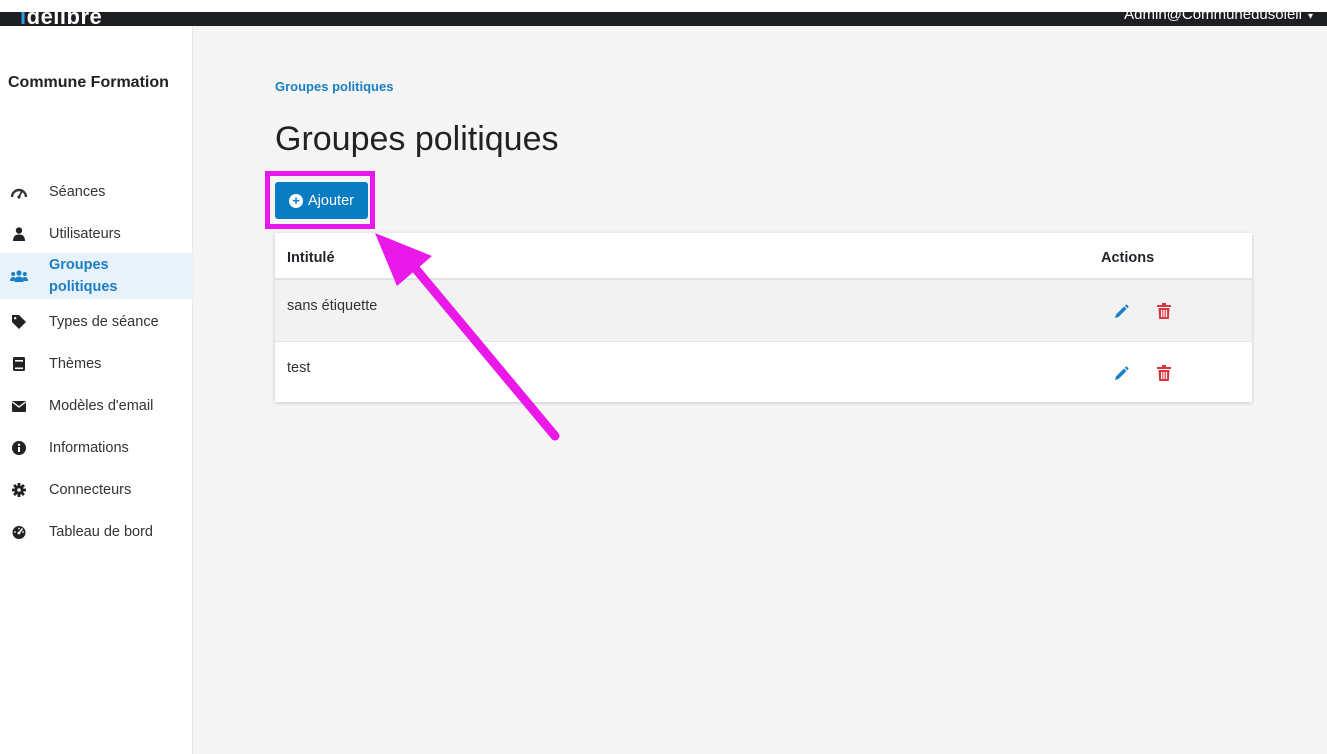 The width and height of the screenshot is (1327, 754). I want to click on add-button: + Ajouter, so click(321, 200).